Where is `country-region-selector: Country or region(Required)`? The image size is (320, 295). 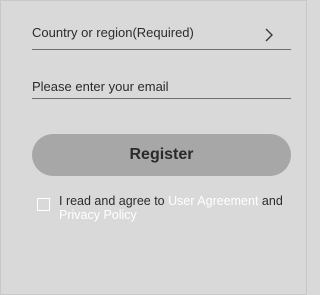 country-region-selector: Country or region(Required) is located at coordinates (161, 34).